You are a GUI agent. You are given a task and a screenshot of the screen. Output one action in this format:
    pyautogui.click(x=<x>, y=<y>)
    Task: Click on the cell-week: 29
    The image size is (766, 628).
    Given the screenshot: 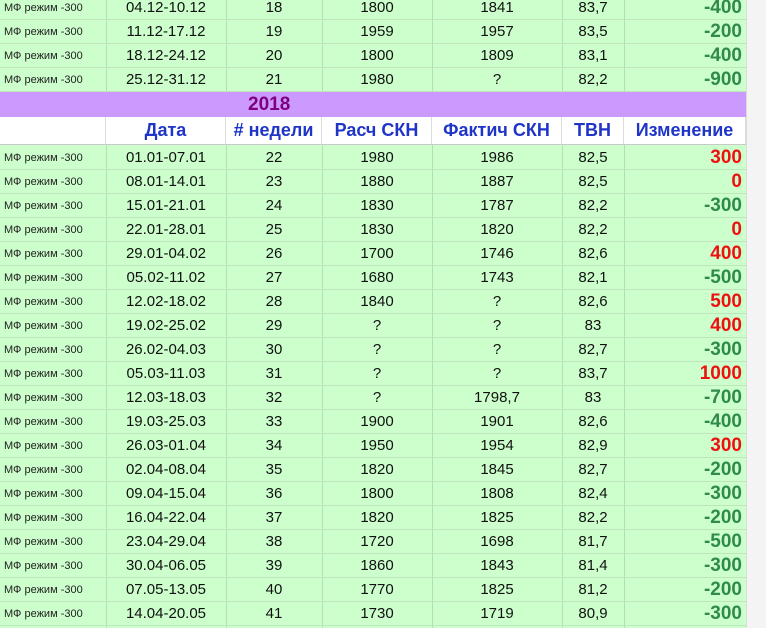 What is the action you would take?
    pyautogui.click(x=274, y=326)
    